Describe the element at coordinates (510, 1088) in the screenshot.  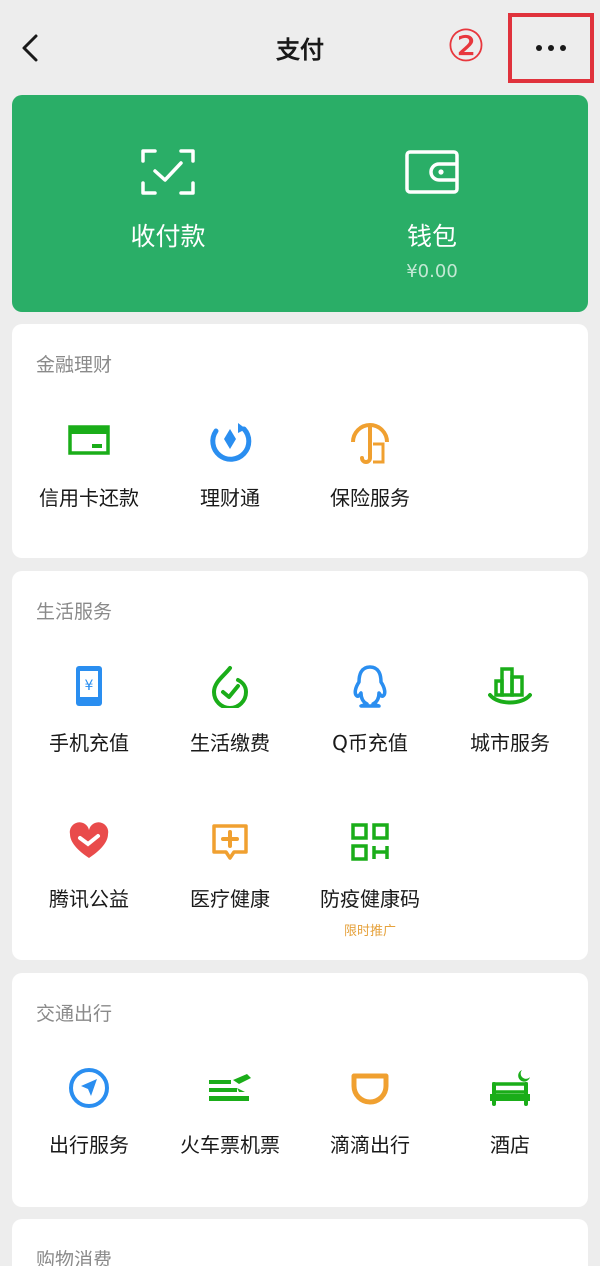
I see `hotel-bed-icon` at that location.